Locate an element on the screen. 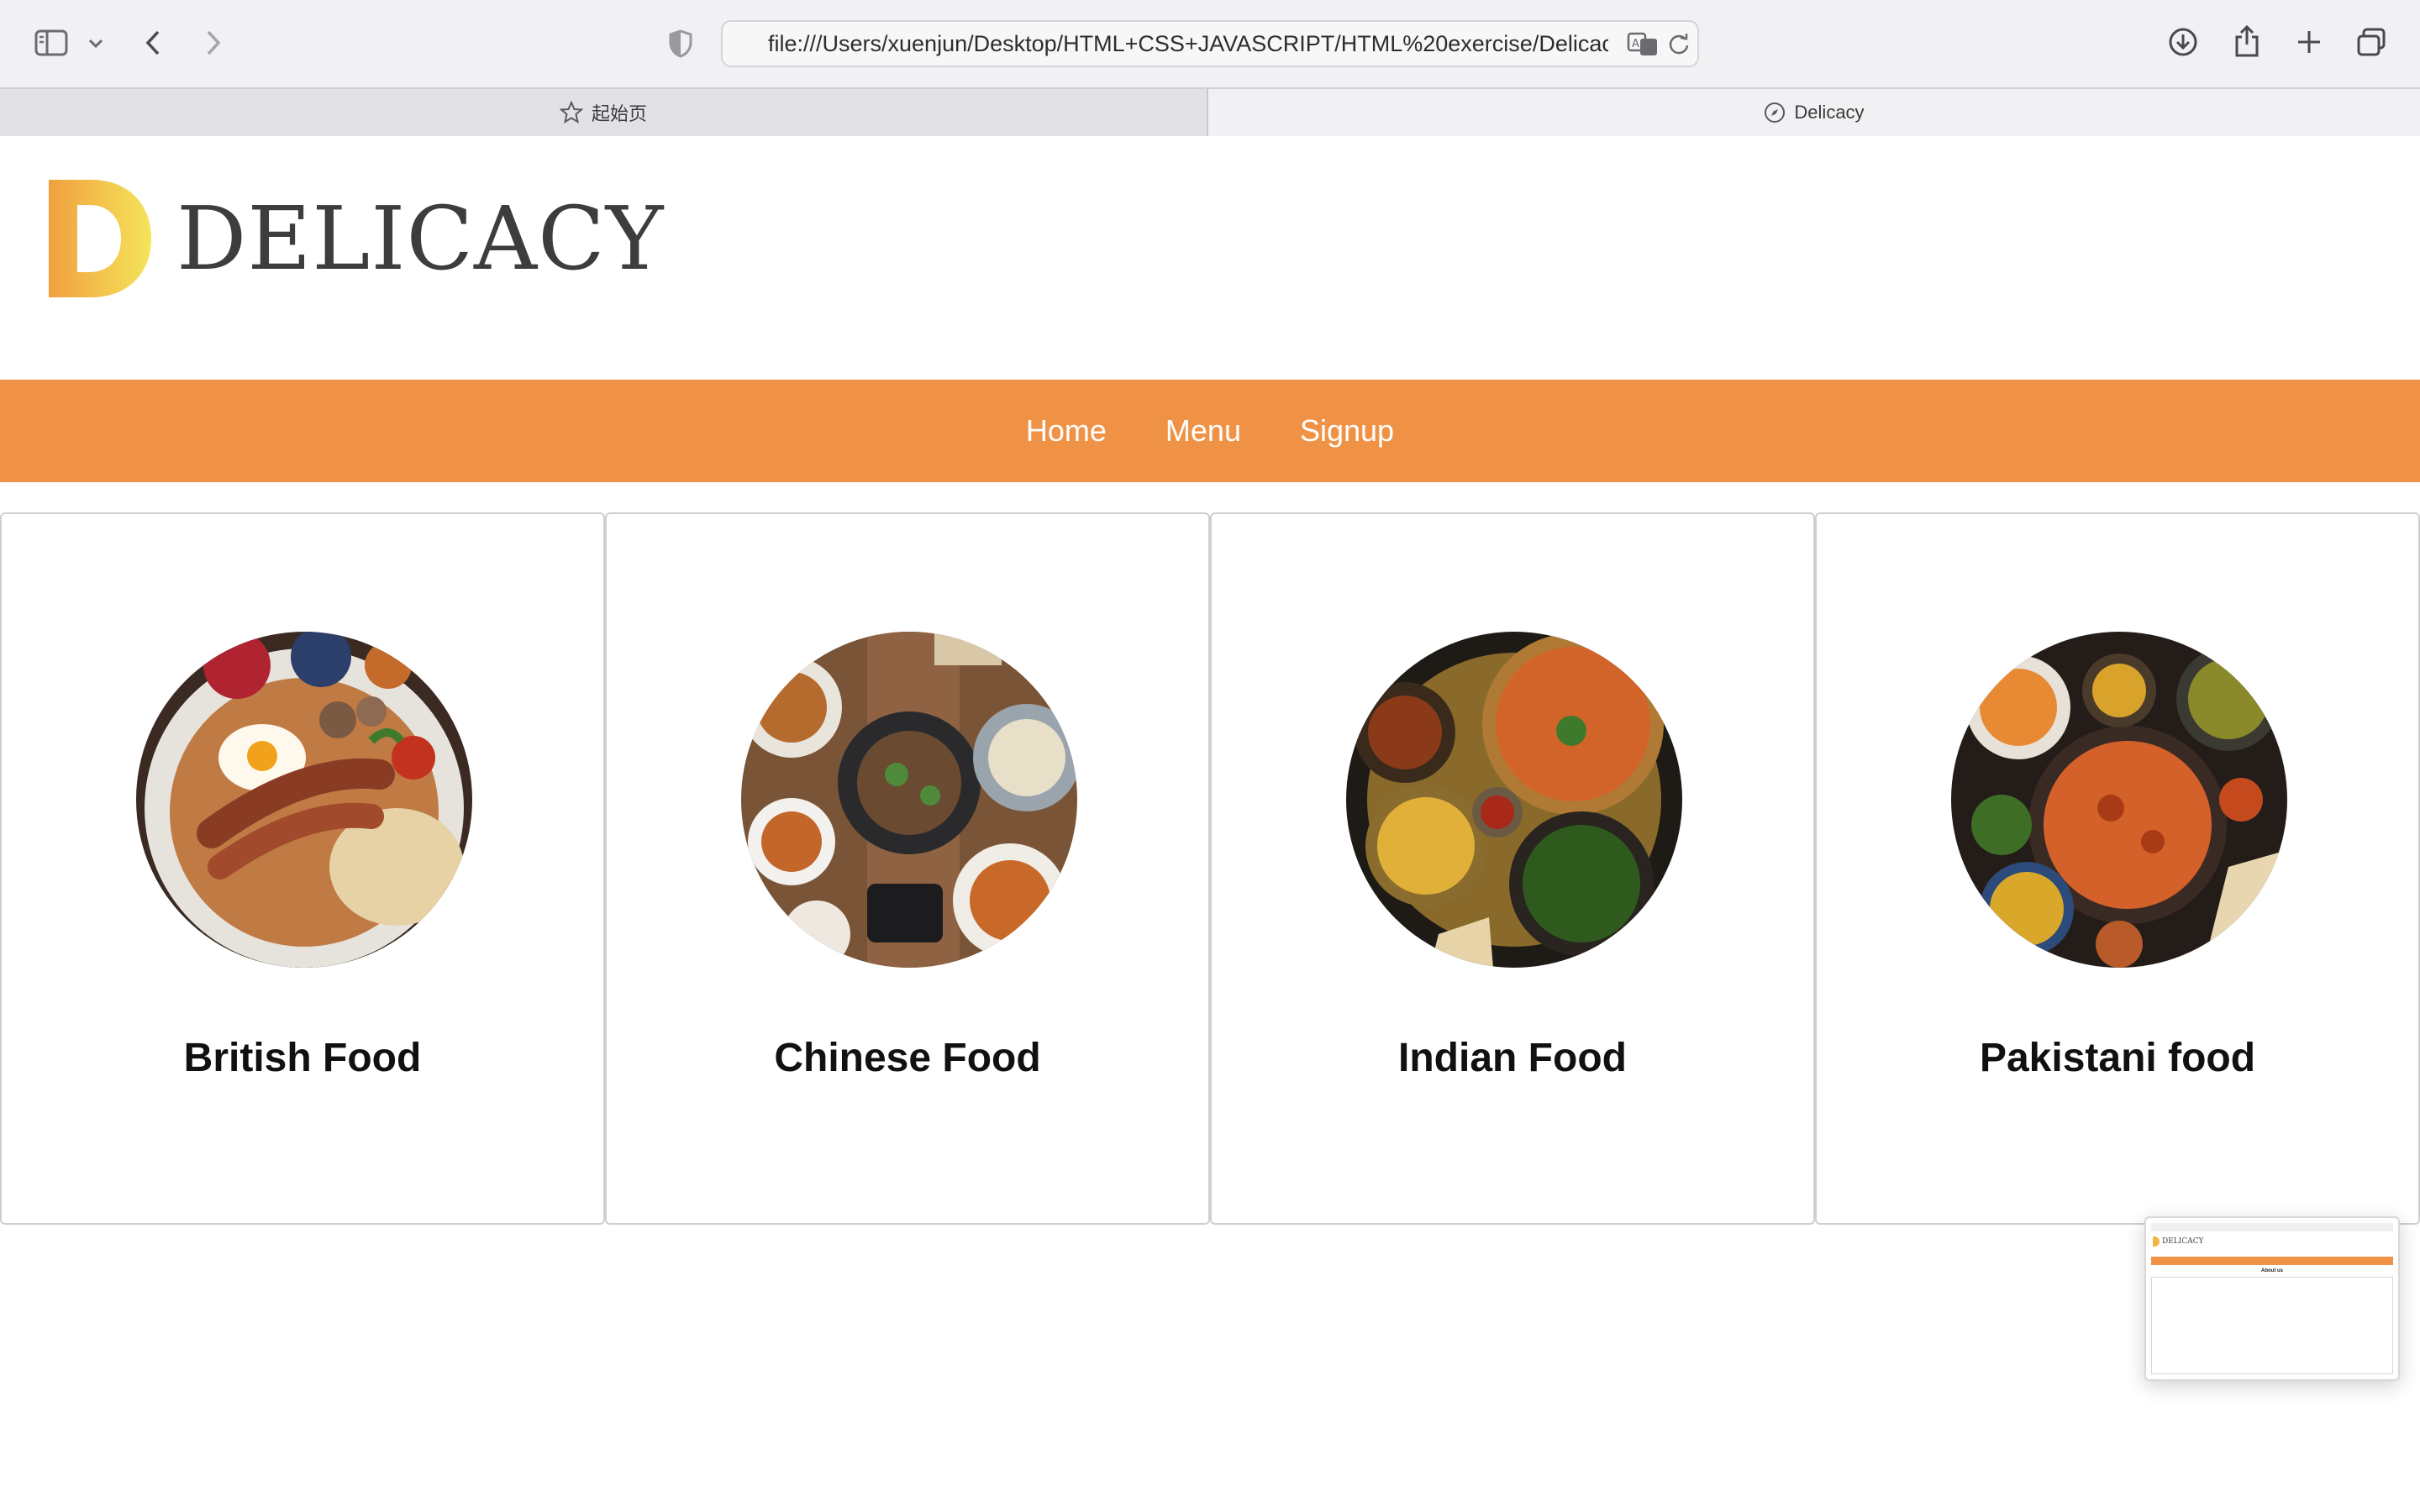 The height and width of the screenshot is (1512, 2420). privacy-shield-button is located at coordinates (680, 43).